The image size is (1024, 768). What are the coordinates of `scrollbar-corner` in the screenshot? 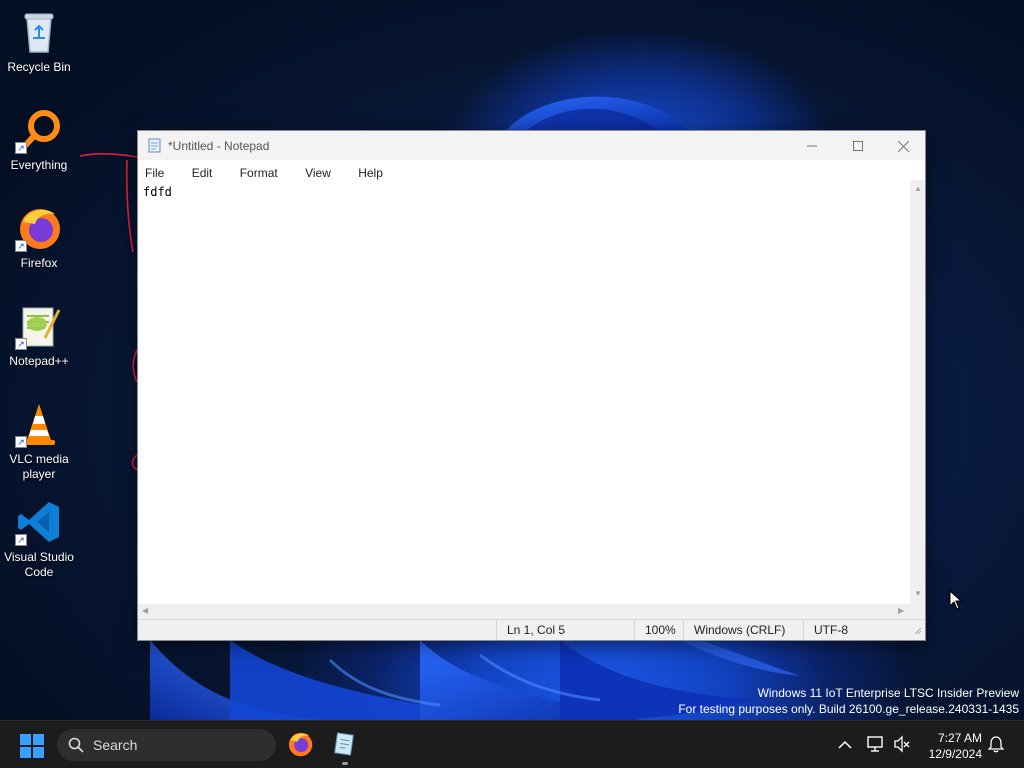 It's located at (917, 611).